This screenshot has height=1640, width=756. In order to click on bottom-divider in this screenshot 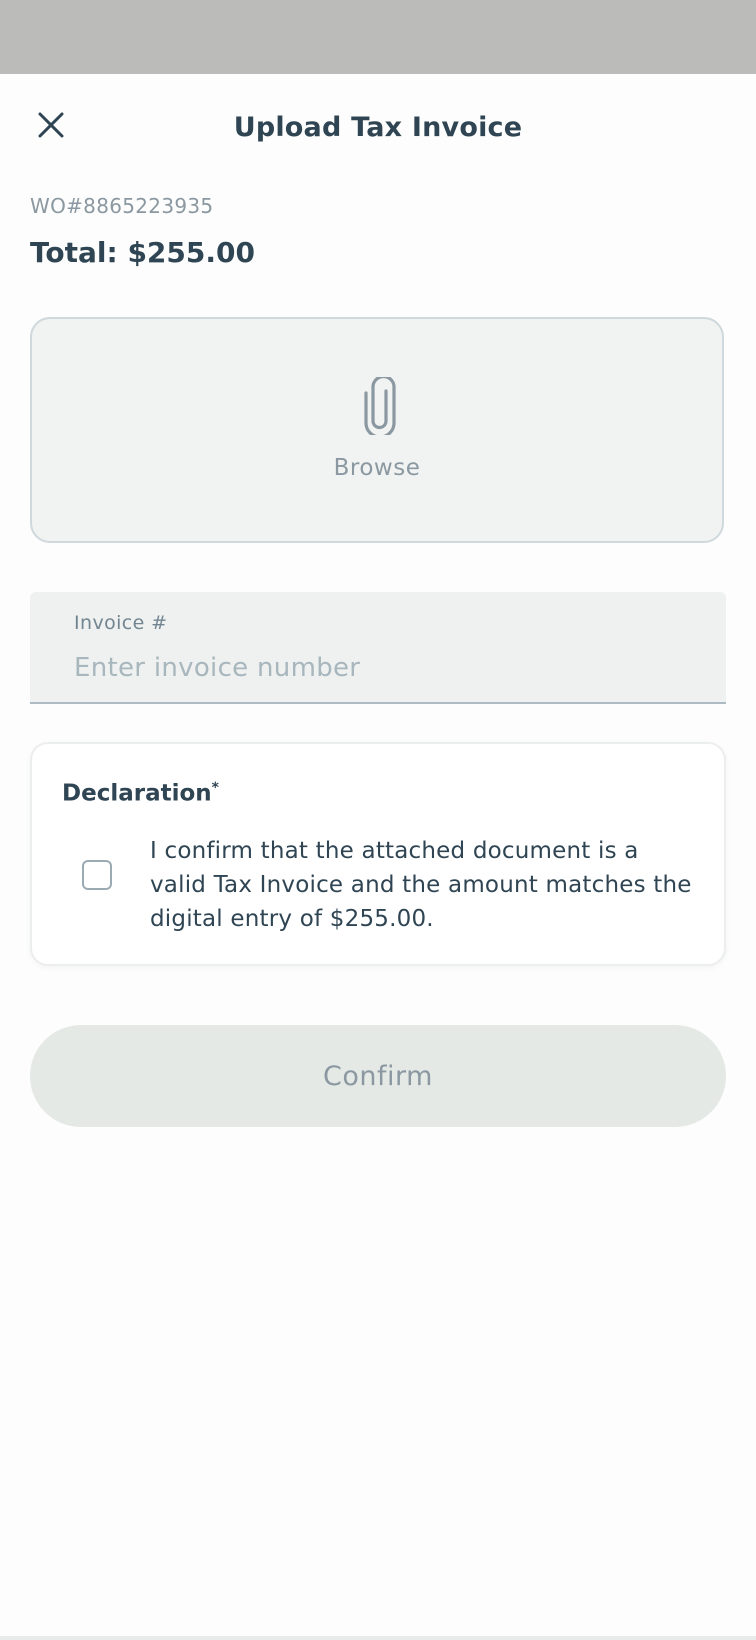, I will do `click(378, 1638)`.